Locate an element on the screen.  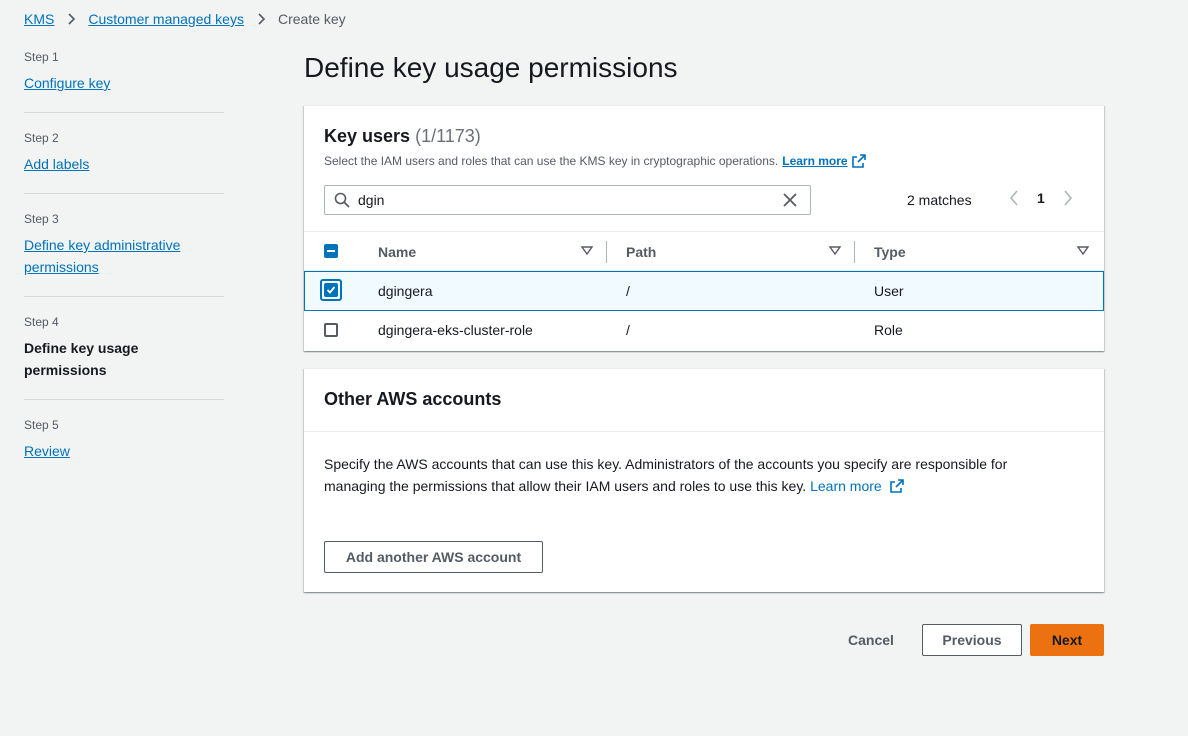
table-row: dgingera-eks-cluster-role / Role is located at coordinates (704, 331).